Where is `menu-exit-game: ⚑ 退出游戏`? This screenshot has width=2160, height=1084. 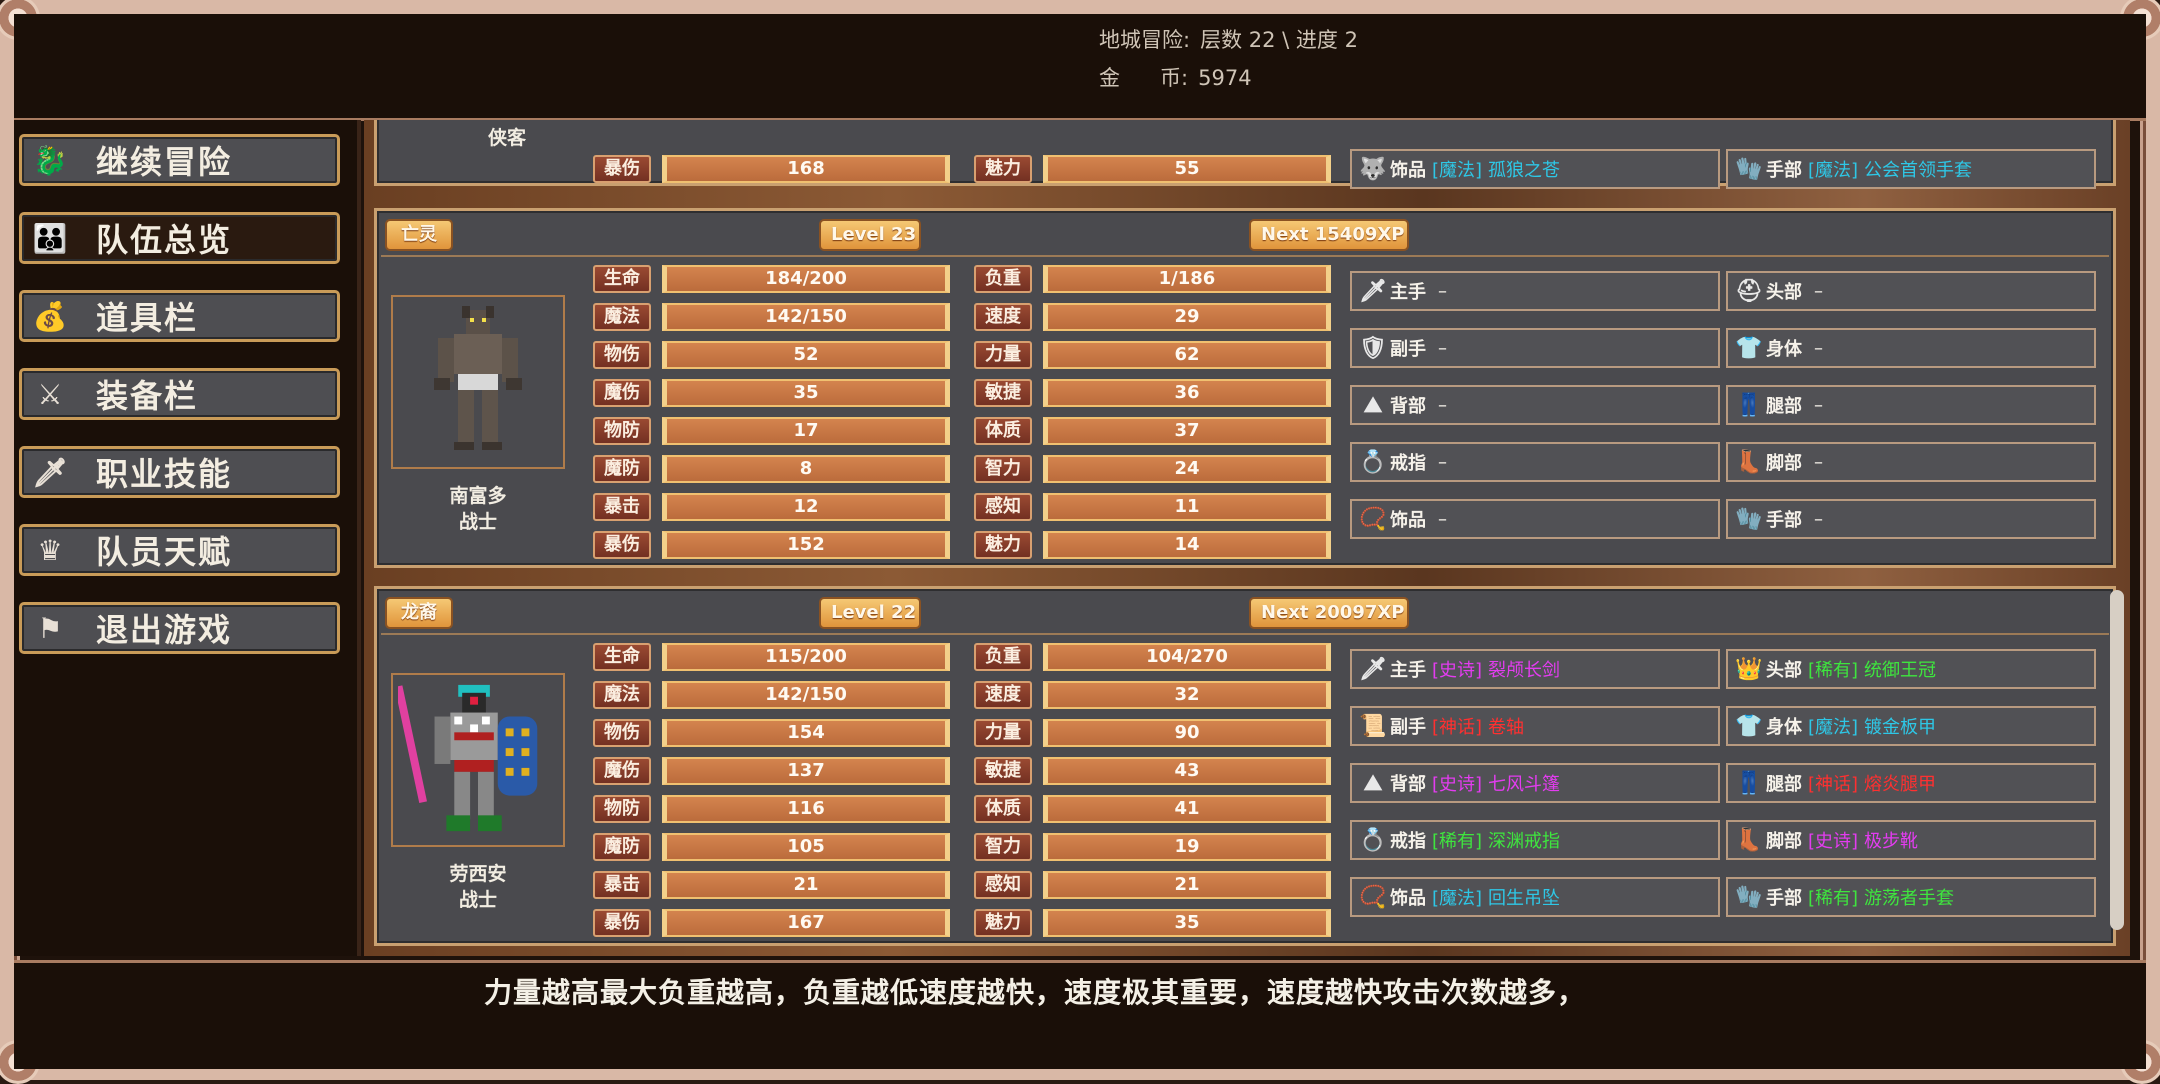 menu-exit-game: ⚑ 退出游戏 is located at coordinates (179, 628).